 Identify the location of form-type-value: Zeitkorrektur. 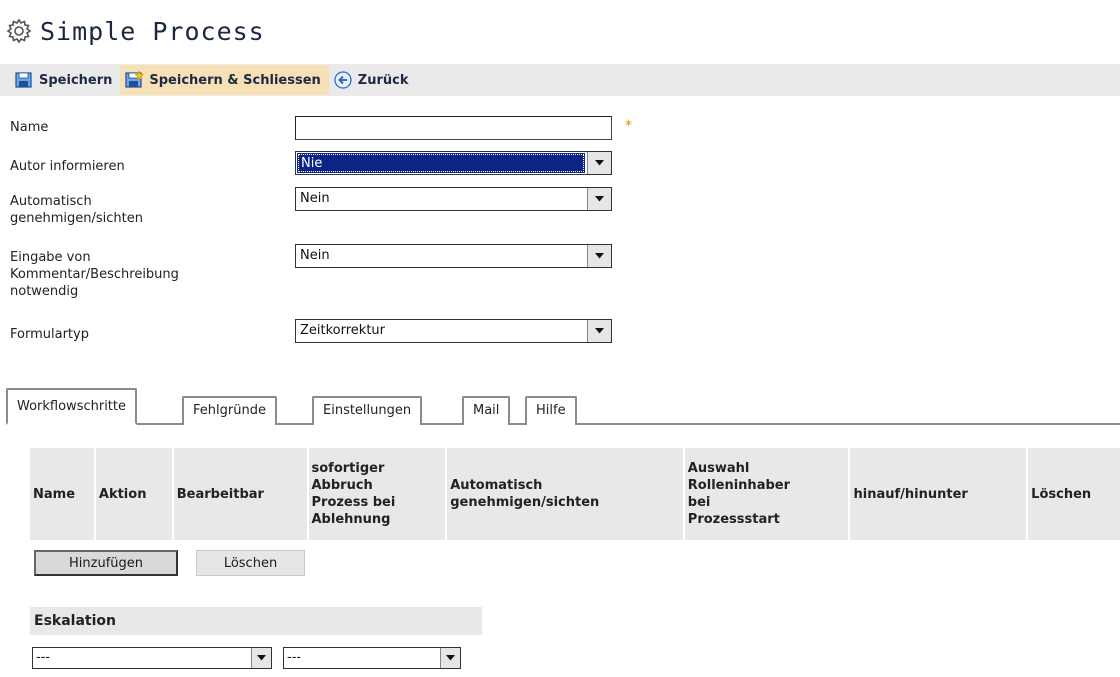
(343, 330).